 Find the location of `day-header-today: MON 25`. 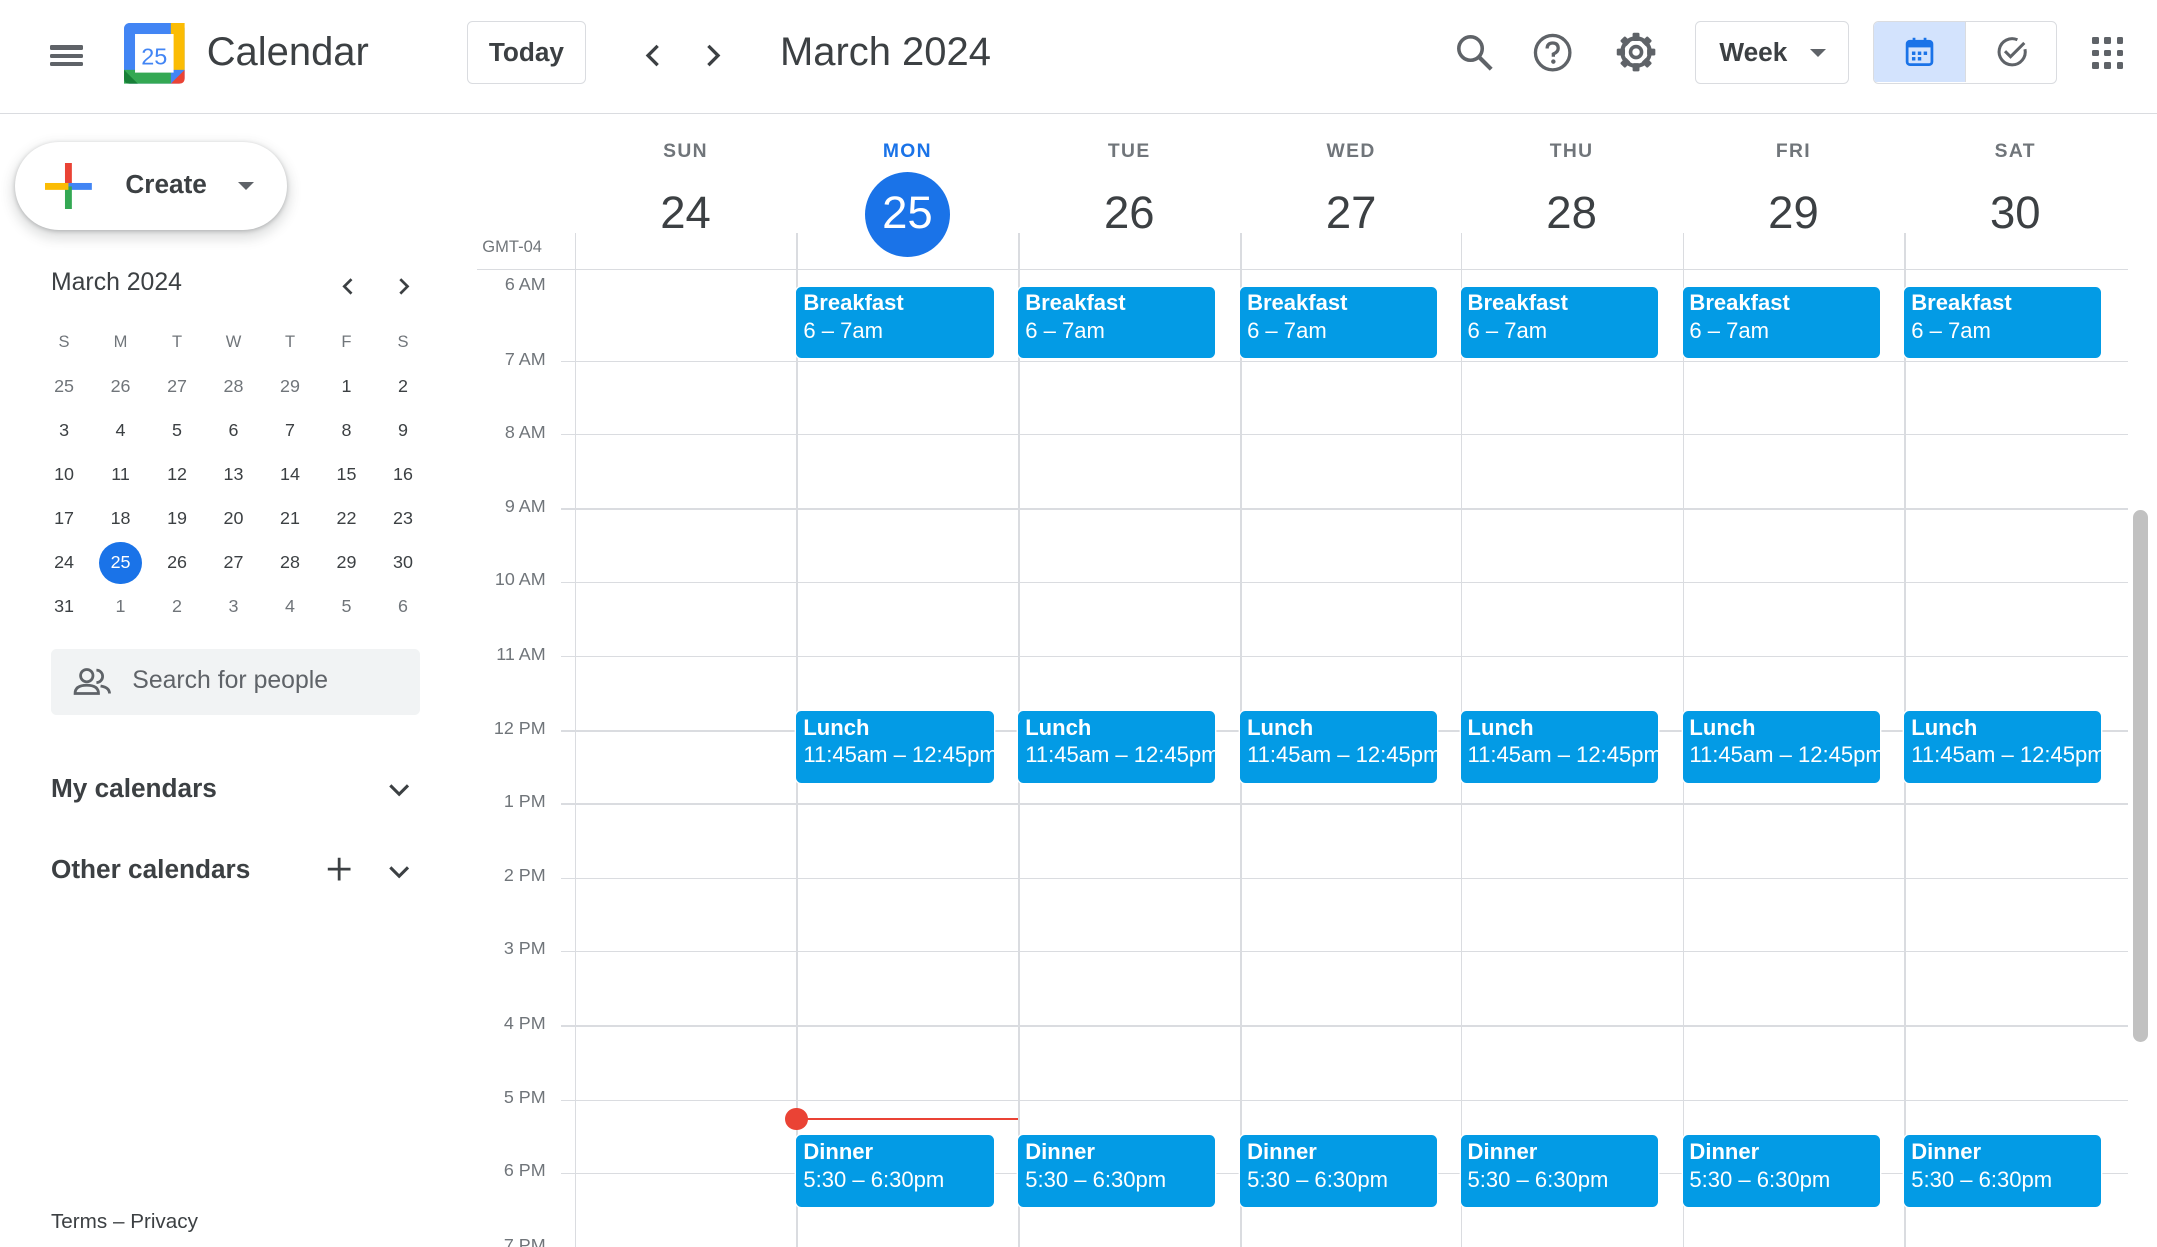

day-header-today: MON 25 is located at coordinates (907, 199).